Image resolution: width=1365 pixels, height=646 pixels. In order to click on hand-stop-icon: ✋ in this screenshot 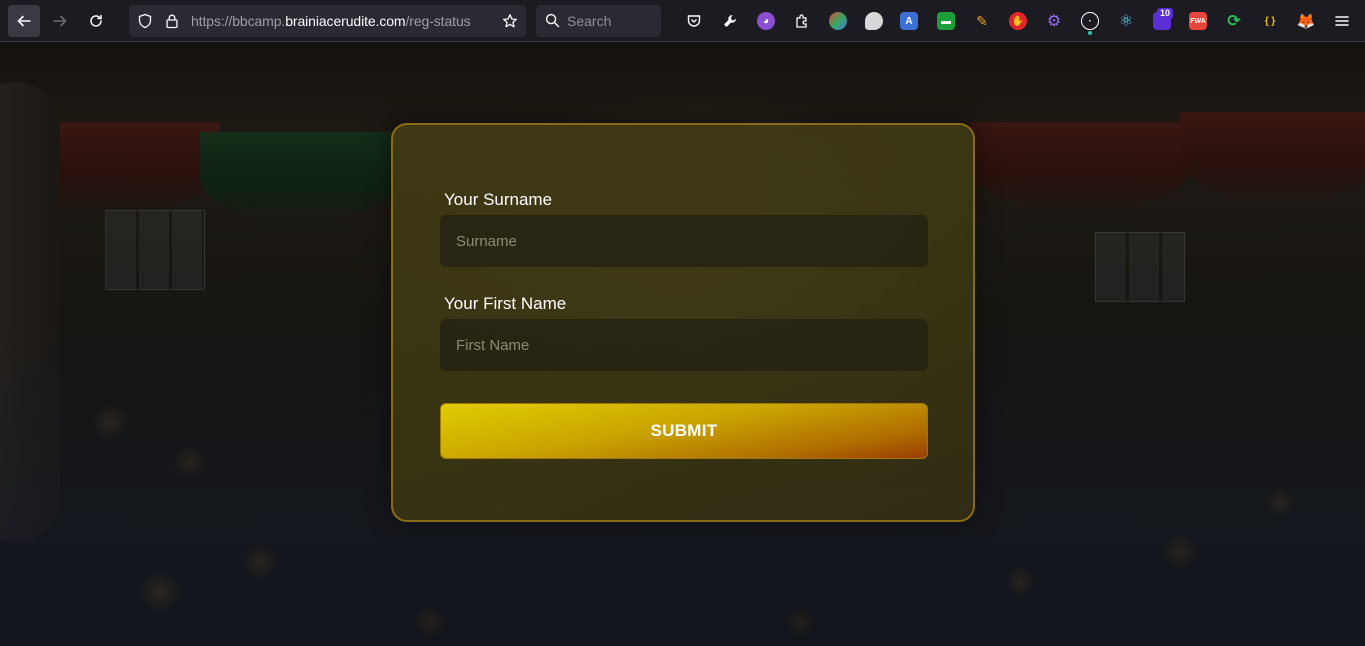, I will do `click(1018, 21)`.